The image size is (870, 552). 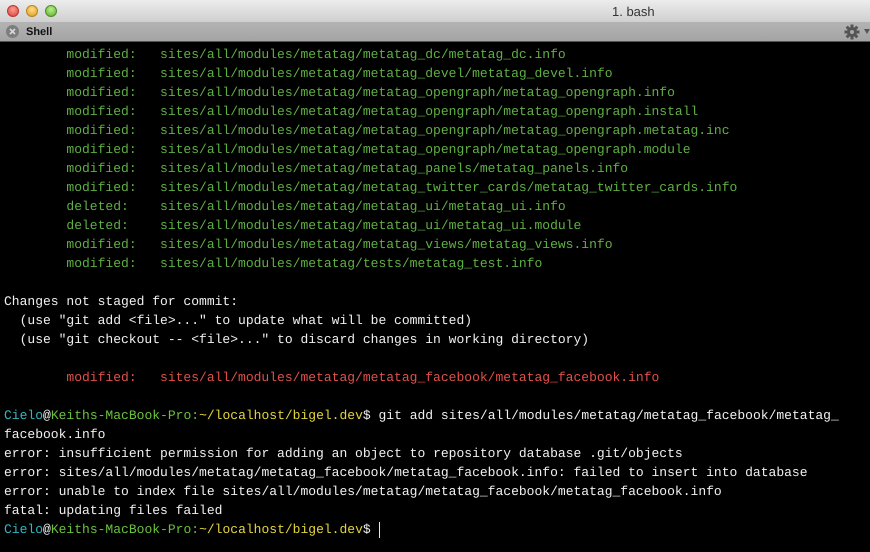 What do you see at coordinates (394, 169) in the screenshot?
I see `file-path: sites/all/modules/metatag/metatag_panels/metatag_panels.info` at bounding box center [394, 169].